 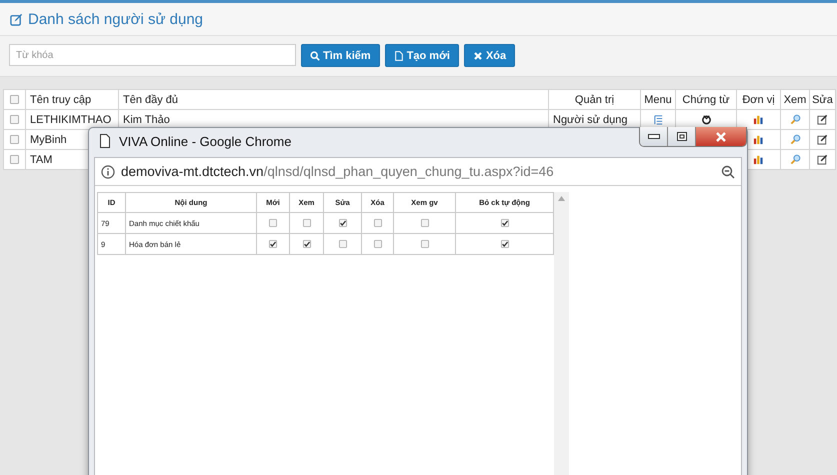 What do you see at coordinates (658, 119) in the screenshot?
I see `tree-icon` at bounding box center [658, 119].